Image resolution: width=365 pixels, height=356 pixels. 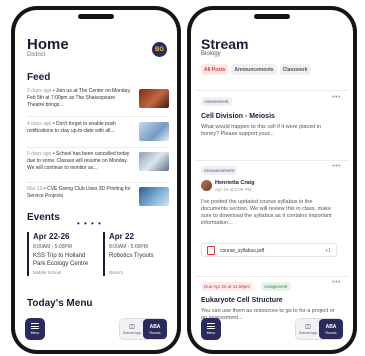 What do you see at coordinates (242, 251) in the screenshot?
I see `attachment-name: course_syllabus.pdf` at bounding box center [242, 251].